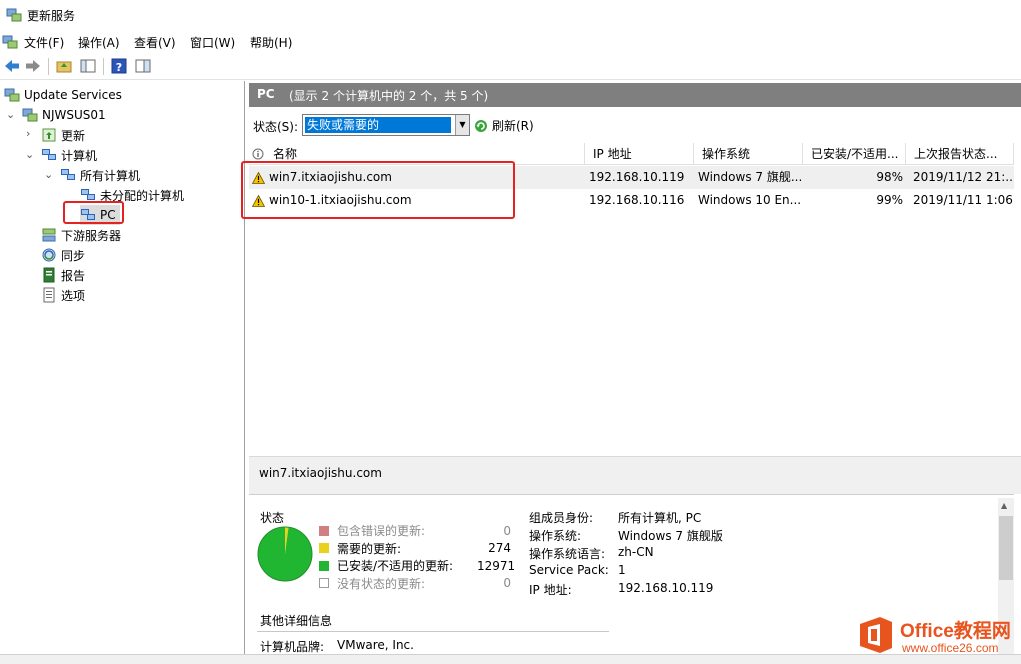 This screenshot has height=664, width=1021. I want to click on tree-item-updates: 更新, so click(63, 135).